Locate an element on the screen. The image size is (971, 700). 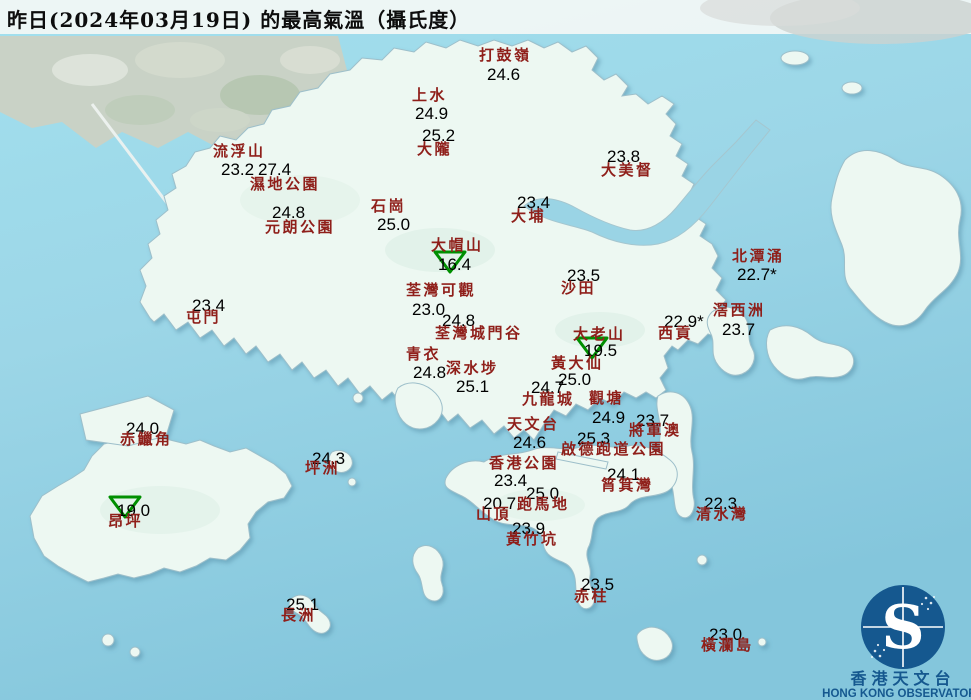
station-name-label: 赤鱲角 is located at coordinates (146, 439).